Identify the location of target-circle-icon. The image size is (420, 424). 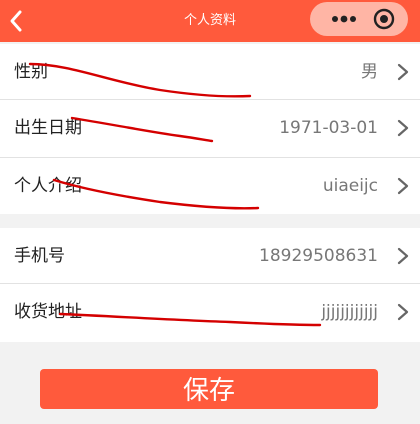
(384, 19).